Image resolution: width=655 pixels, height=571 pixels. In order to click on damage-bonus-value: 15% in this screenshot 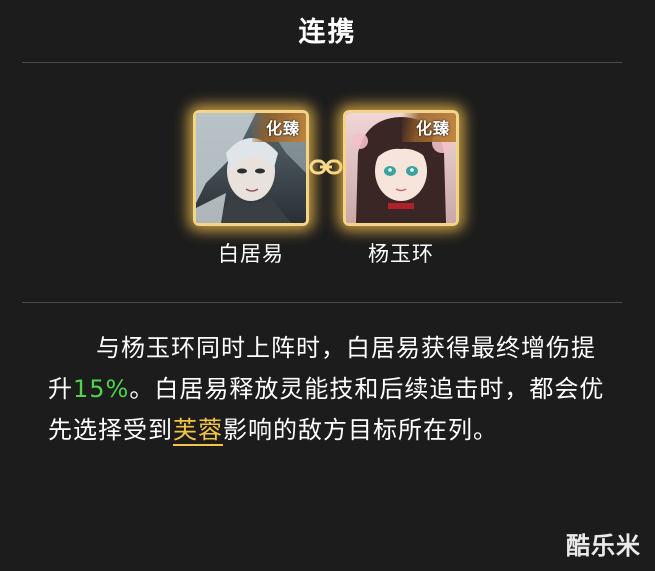, I will do `click(101, 389)`.